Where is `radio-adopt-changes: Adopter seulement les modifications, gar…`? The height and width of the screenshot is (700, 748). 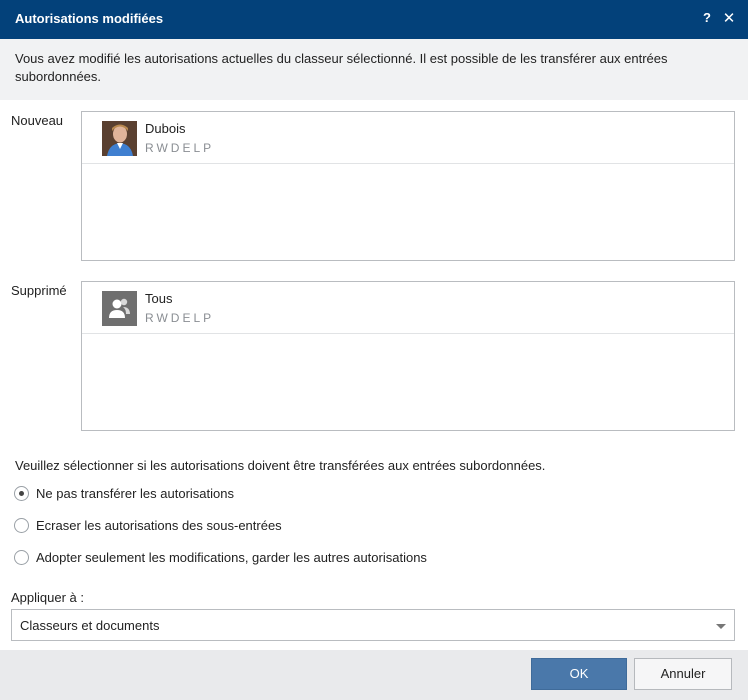 radio-adopt-changes: Adopter seulement les modifications, gar… is located at coordinates (220, 557).